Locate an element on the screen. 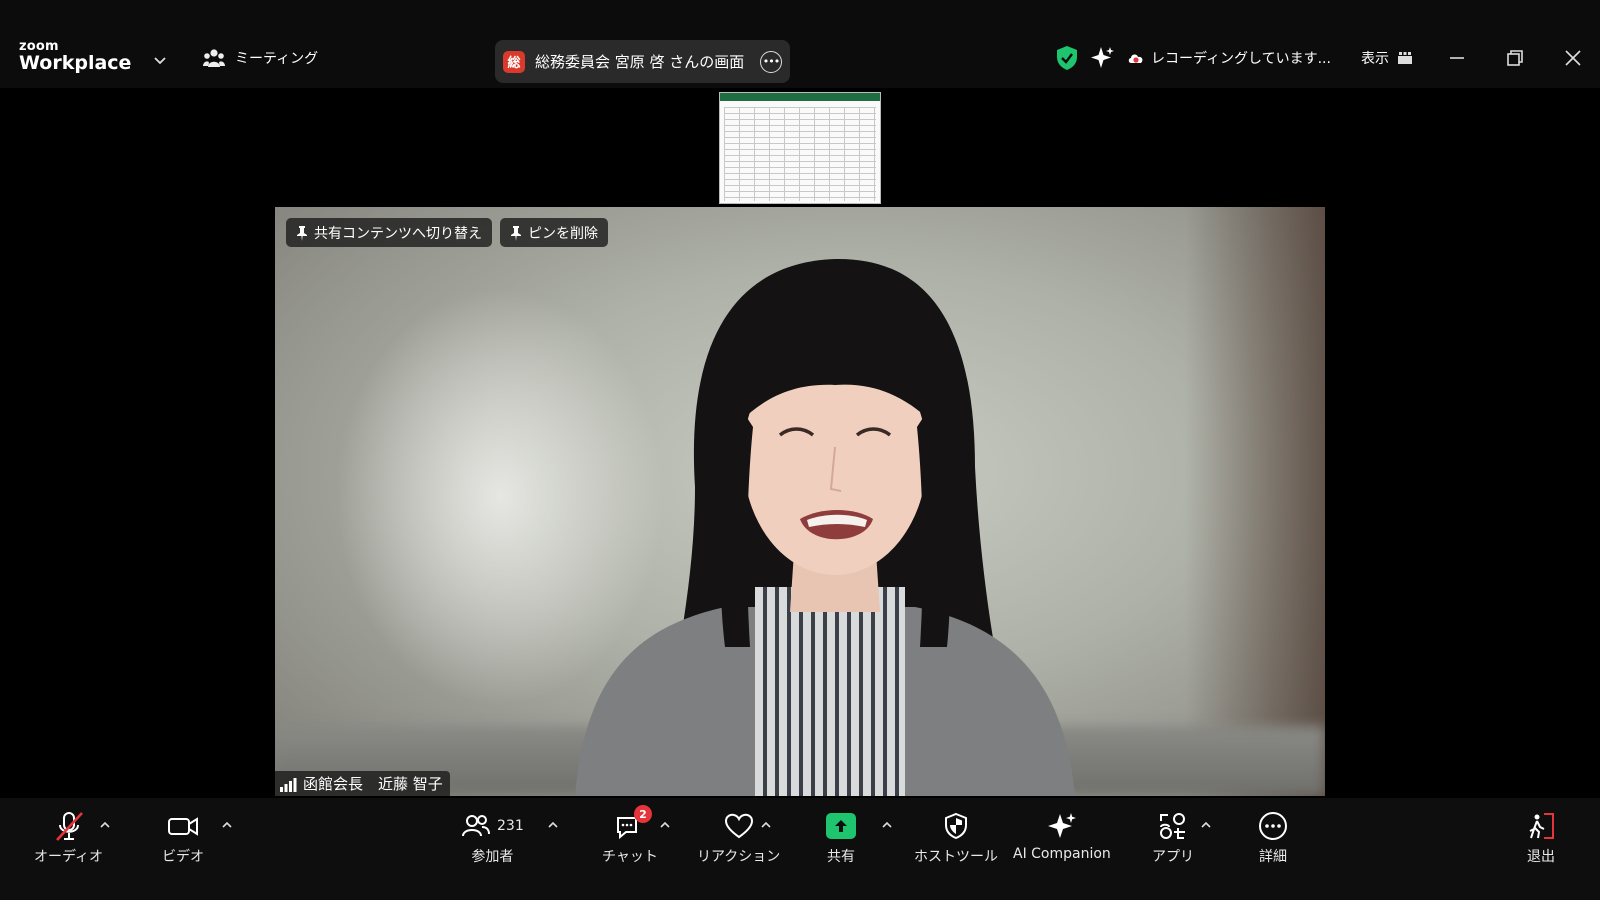 The width and height of the screenshot is (1600, 900). participants-label: 参加者 is located at coordinates (492, 857).